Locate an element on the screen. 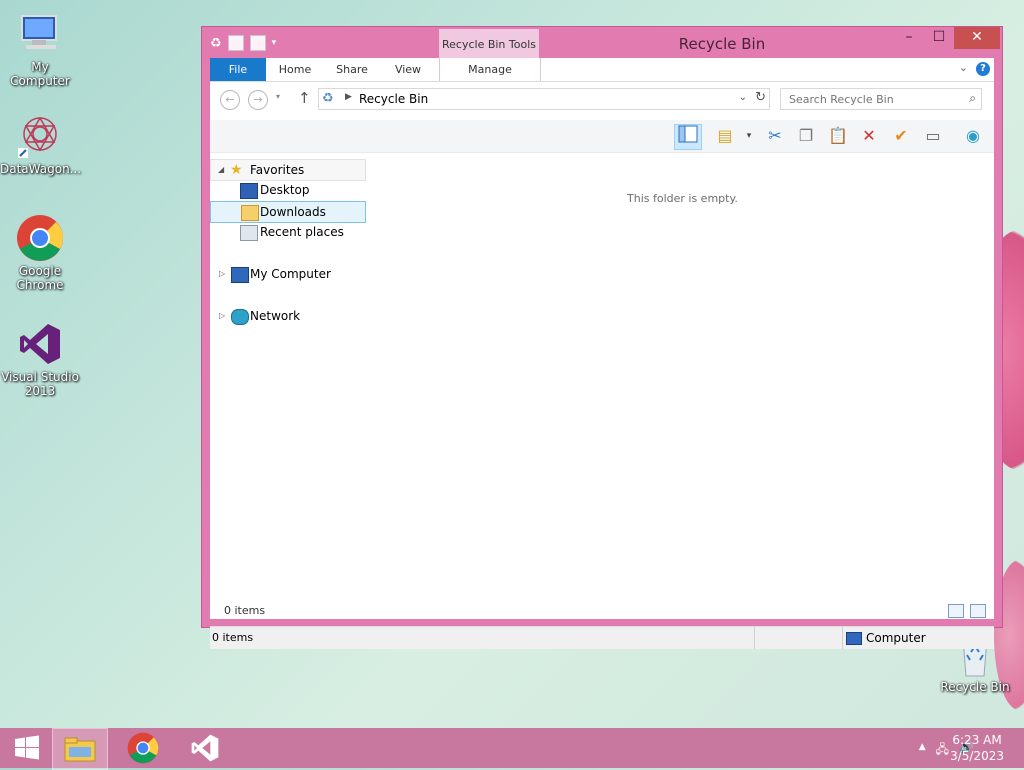 This screenshot has width=1024, height=770. status-location: Computer is located at coordinates (896, 638).